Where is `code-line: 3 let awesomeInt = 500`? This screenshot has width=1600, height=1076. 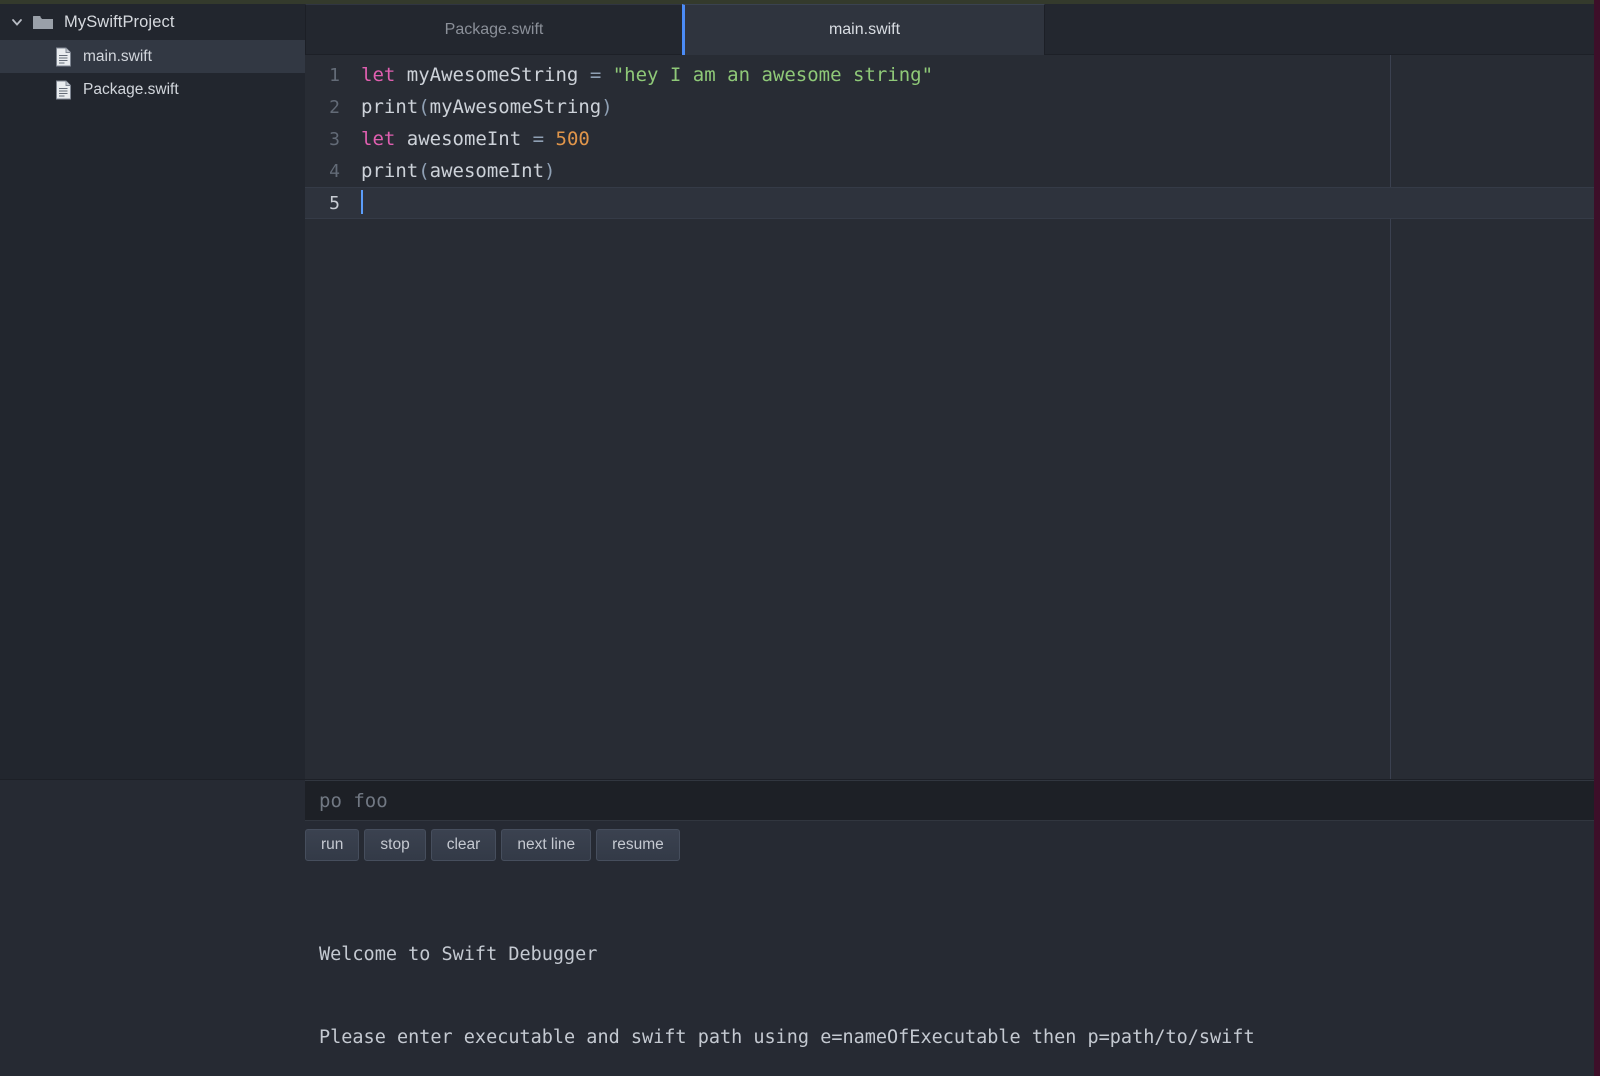
code-line: 3 let awesomeInt = 500 is located at coordinates (949, 139).